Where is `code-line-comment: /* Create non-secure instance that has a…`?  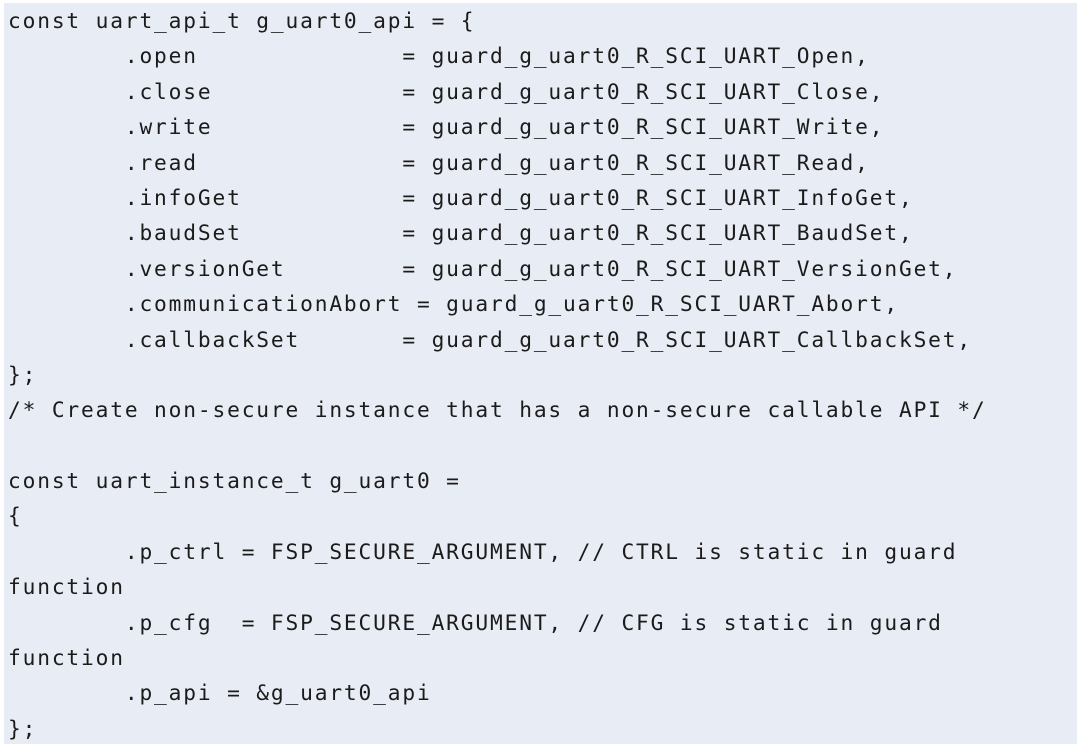
code-line-comment: /* Create non-secure instance that has a… is located at coordinates (497, 410).